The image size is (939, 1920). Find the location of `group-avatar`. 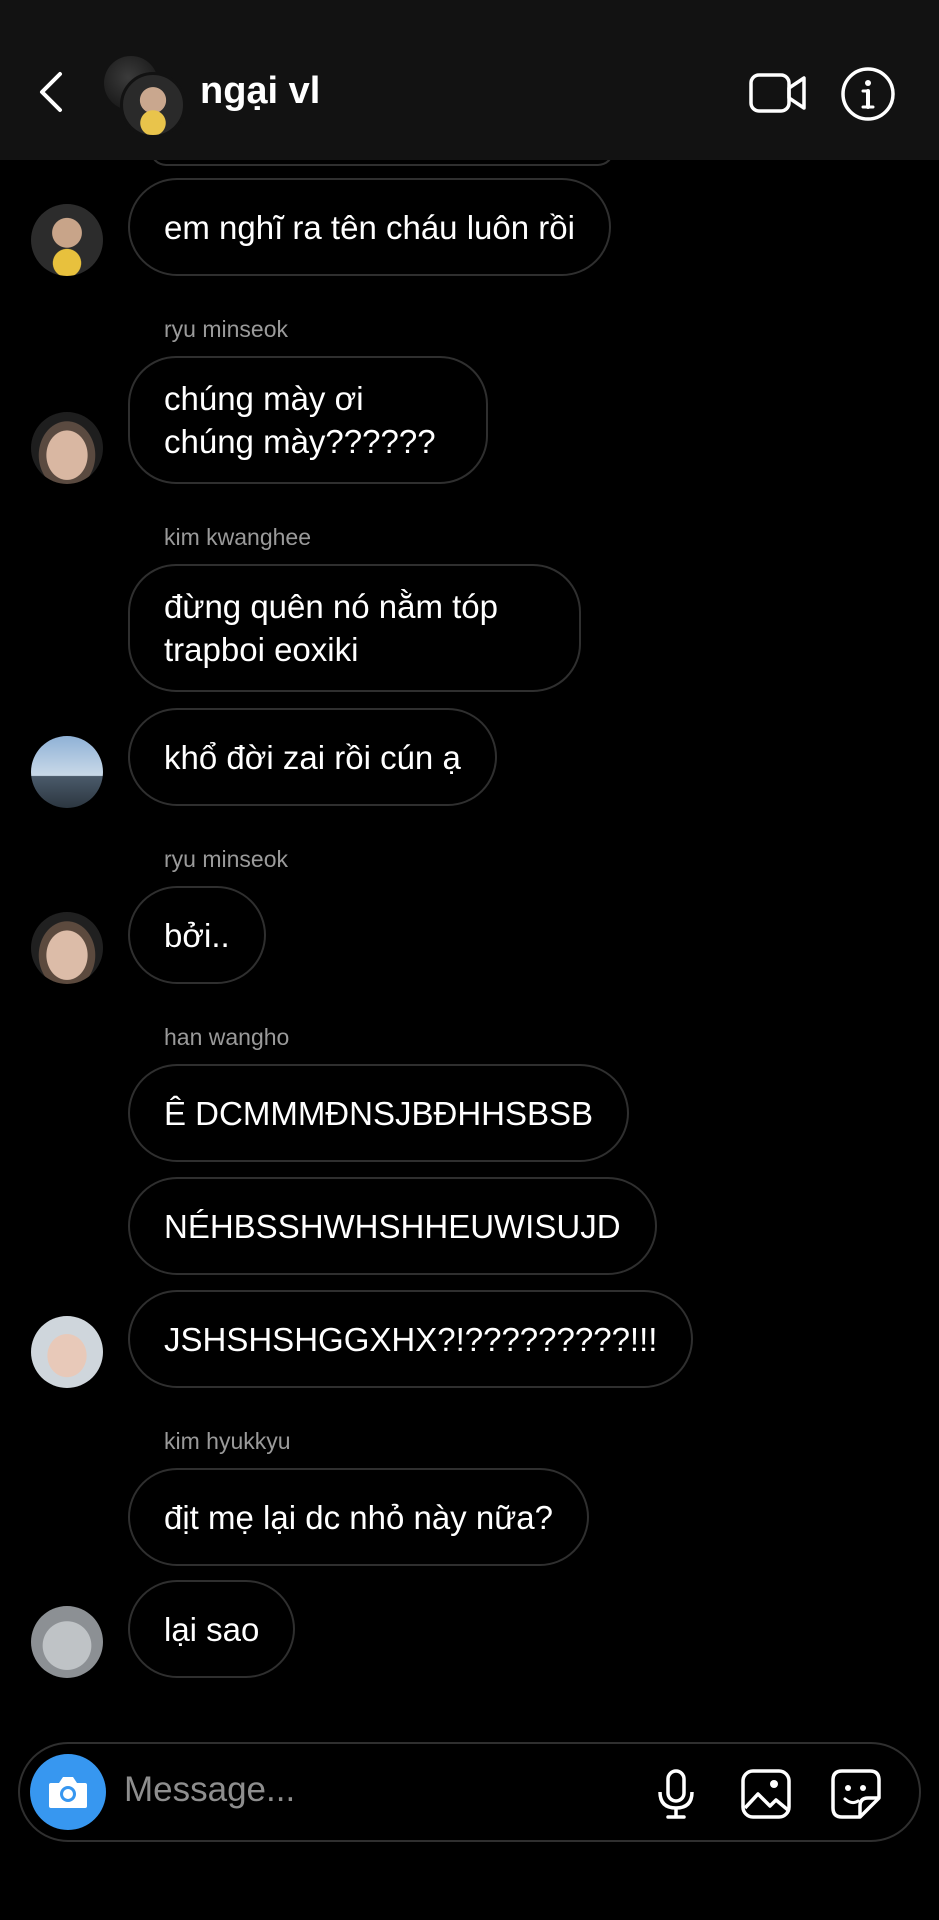

group-avatar is located at coordinates (145, 97).